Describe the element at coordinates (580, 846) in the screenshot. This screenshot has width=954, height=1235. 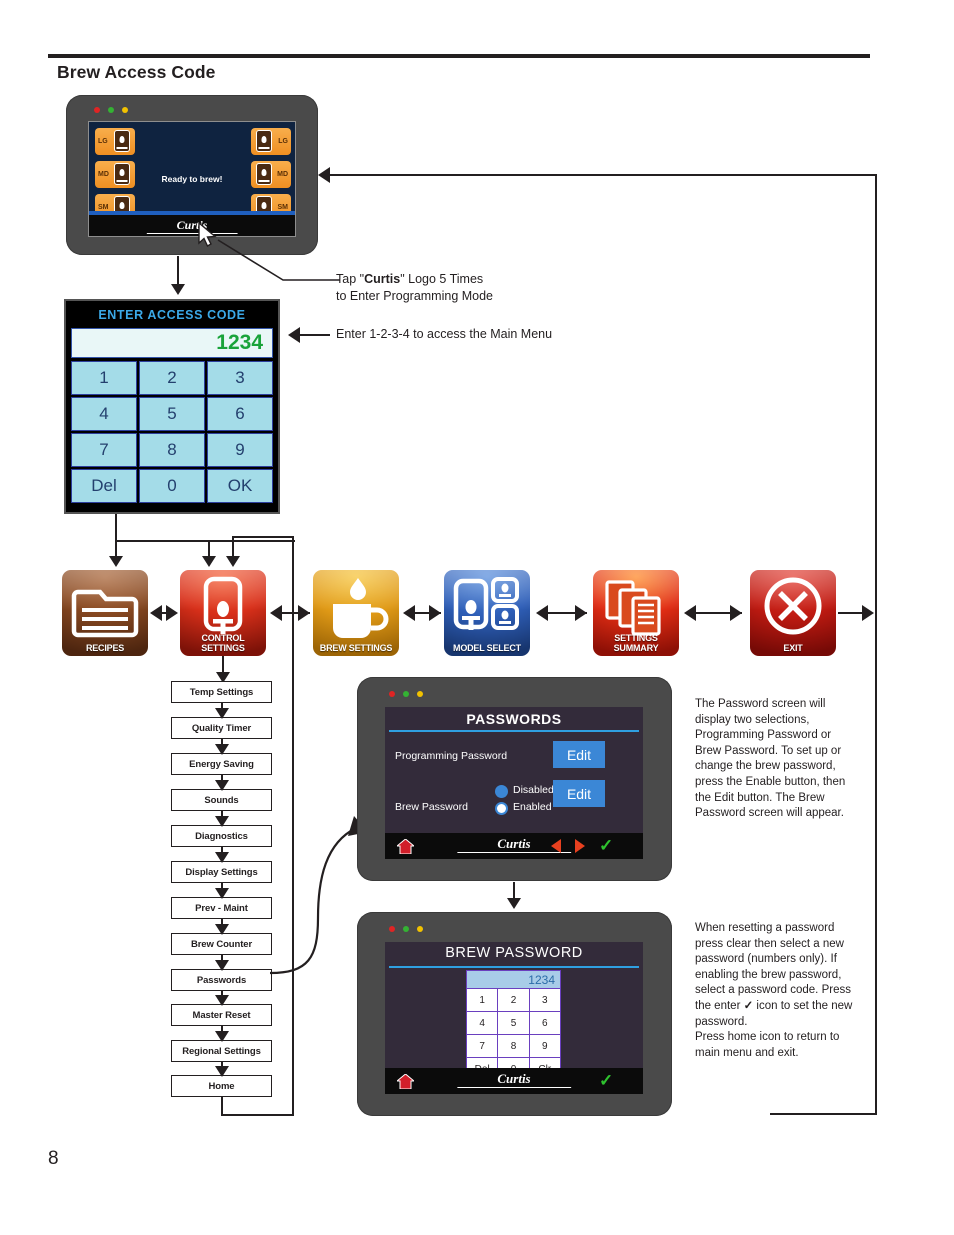
I see `next-arrow-icon` at that location.